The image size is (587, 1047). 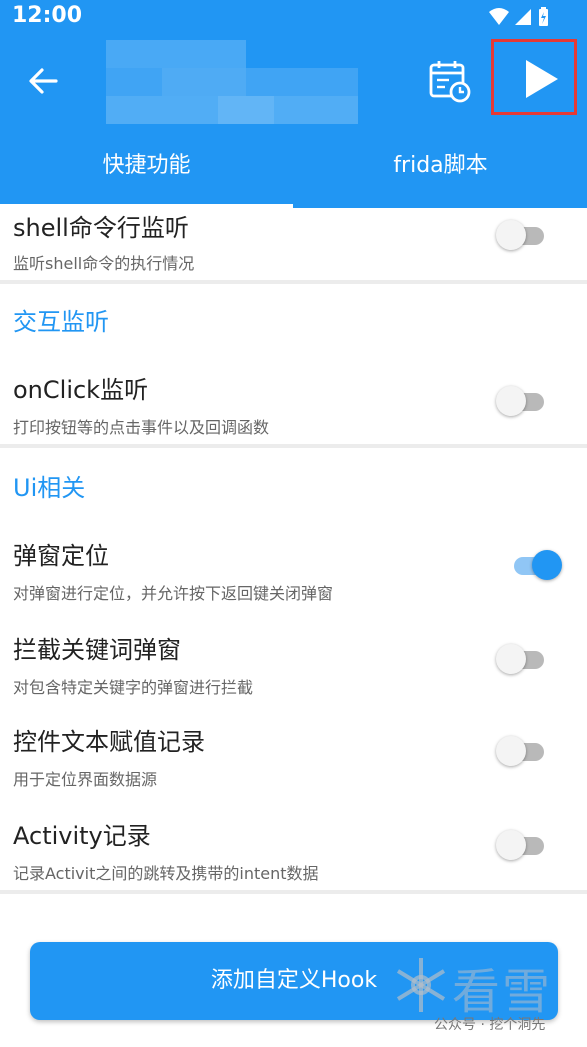 I want to click on shell-toggle, so click(x=522, y=235).